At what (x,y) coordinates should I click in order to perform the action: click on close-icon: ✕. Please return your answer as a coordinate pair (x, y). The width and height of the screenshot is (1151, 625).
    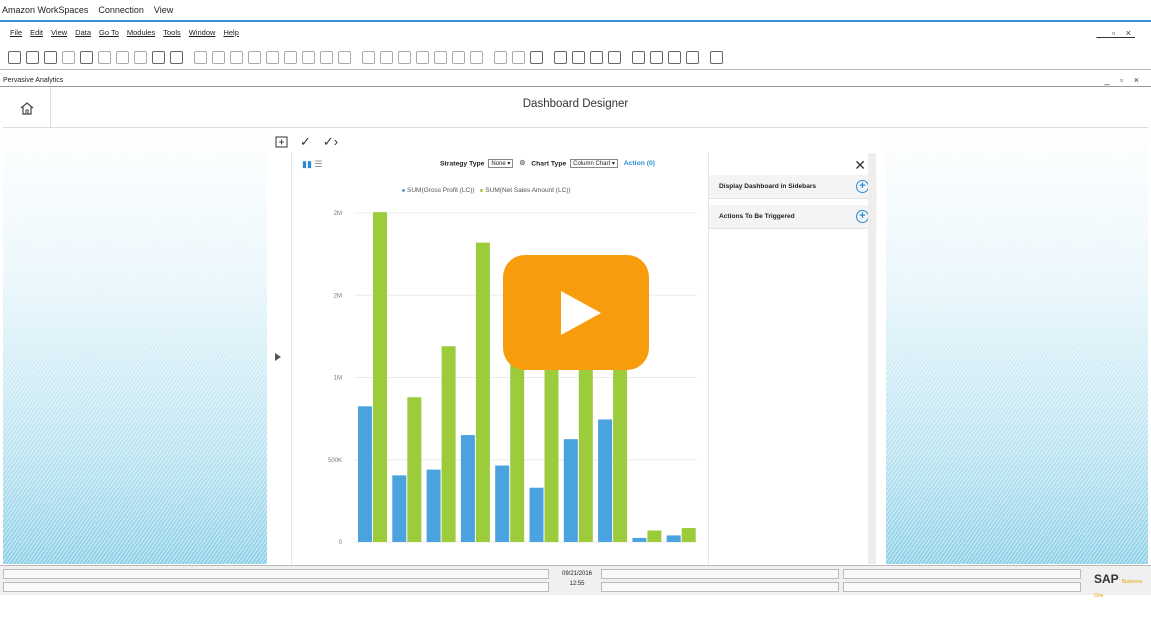
    Looking at the image, I should click on (860, 165).